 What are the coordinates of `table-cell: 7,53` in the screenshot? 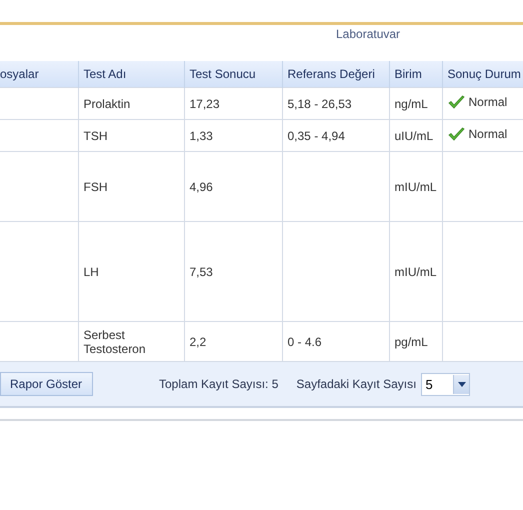 It's located at (233, 272).